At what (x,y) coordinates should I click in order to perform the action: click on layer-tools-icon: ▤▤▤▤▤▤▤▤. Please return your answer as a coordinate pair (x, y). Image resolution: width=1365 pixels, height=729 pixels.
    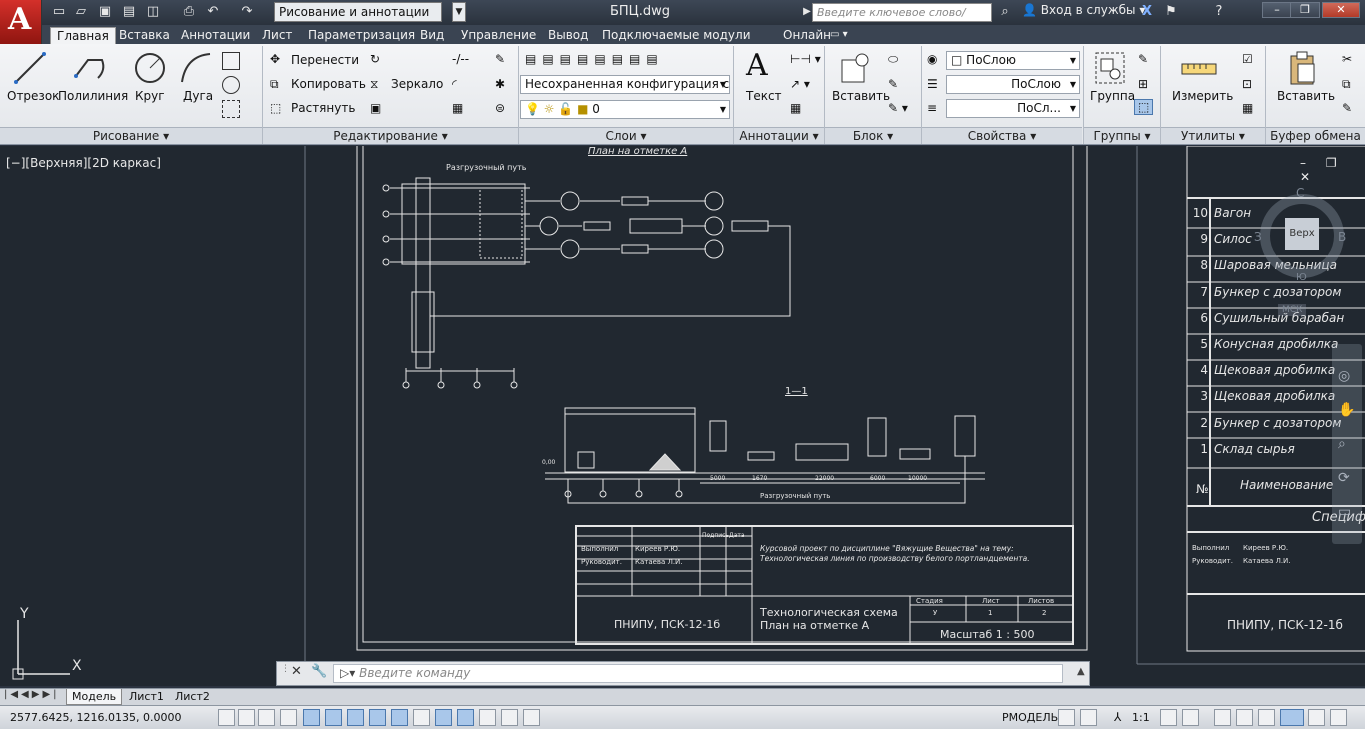
    Looking at the image, I should click on (594, 59).